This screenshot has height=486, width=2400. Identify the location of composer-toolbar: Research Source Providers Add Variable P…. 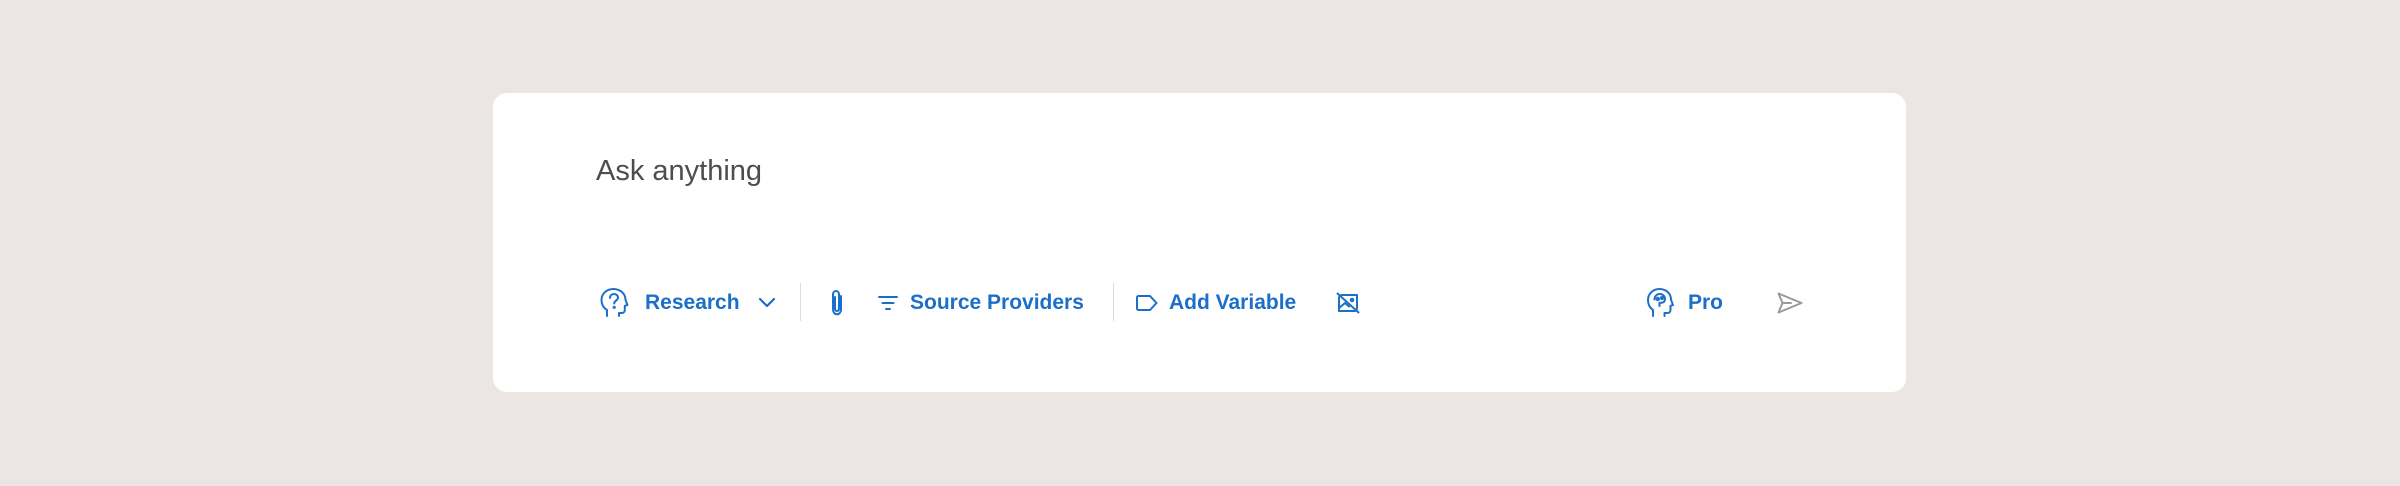
(1199, 303).